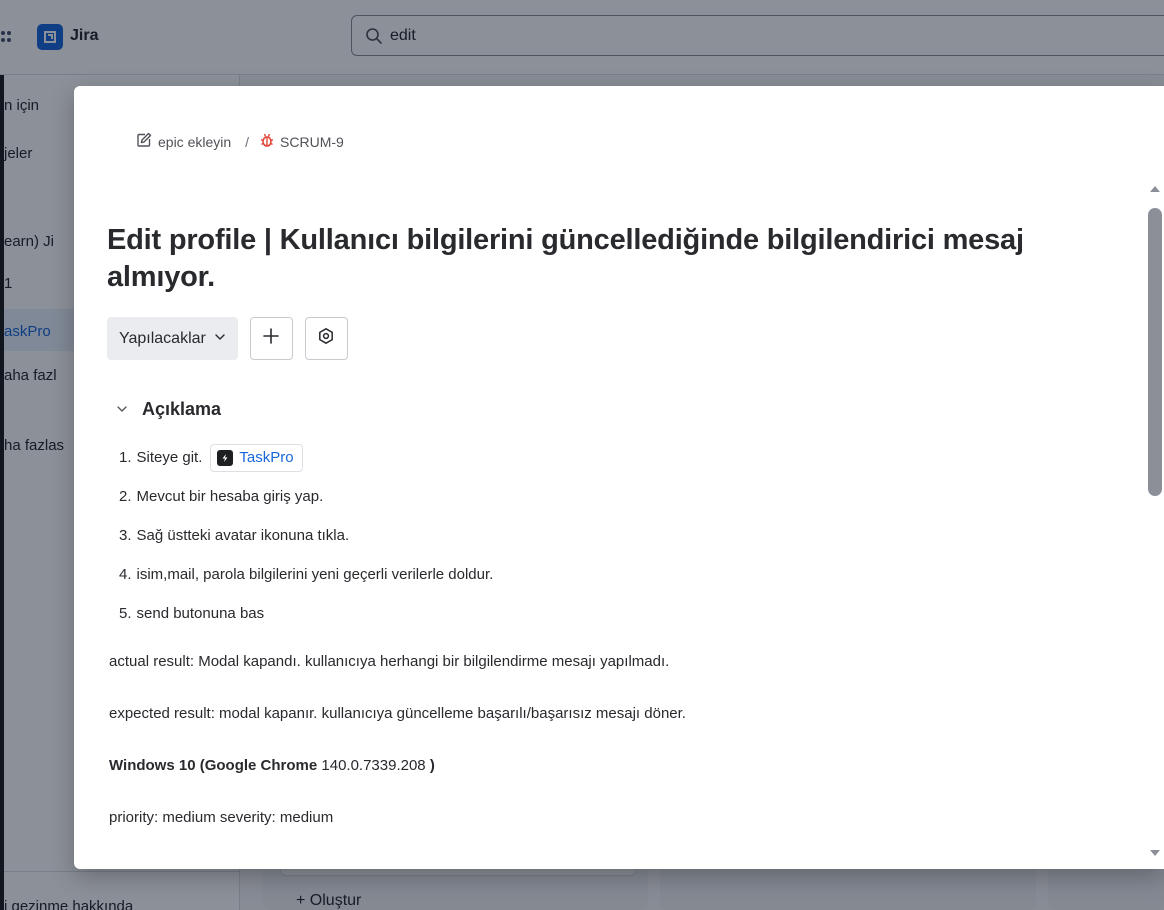  Describe the element at coordinates (221, 817) in the screenshot. I see `priority-text: priority: medium severity: medium` at that location.